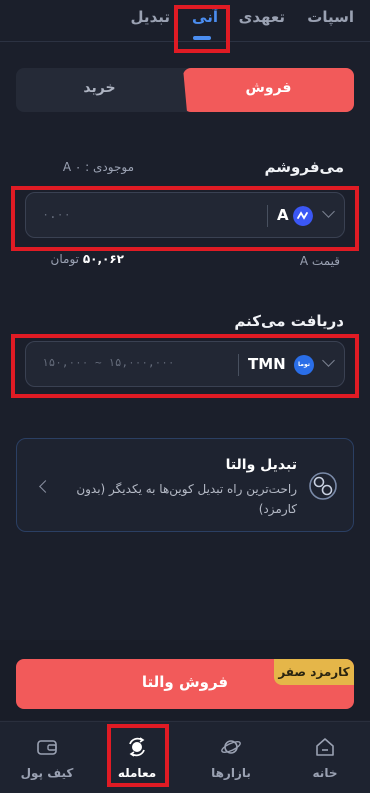 The height and width of the screenshot is (793, 370). What do you see at coordinates (328, 211) in the screenshot?
I see `sell-currency-chevron-icon` at bounding box center [328, 211].